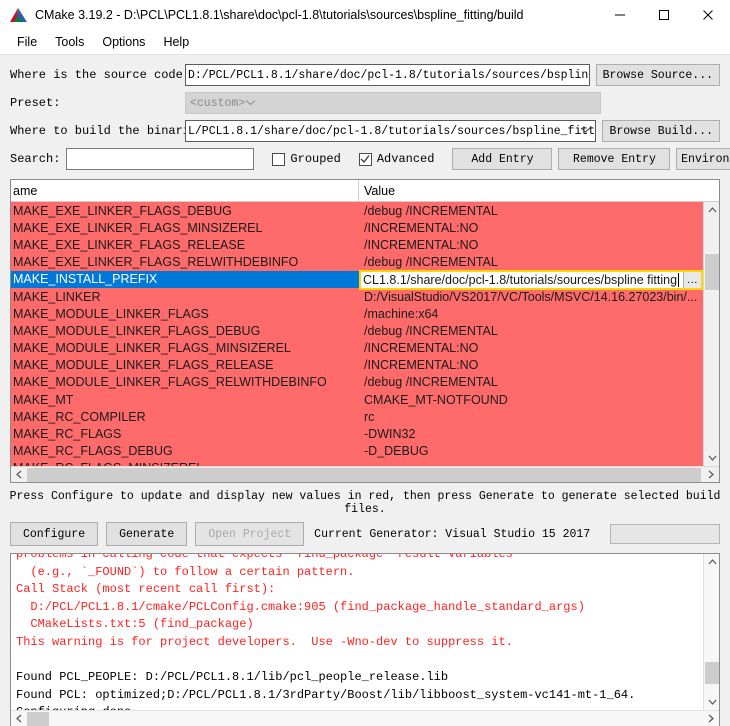 The width and height of the screenshot is (730, 726). I want to click on maximize-icon, so click(664, 15).